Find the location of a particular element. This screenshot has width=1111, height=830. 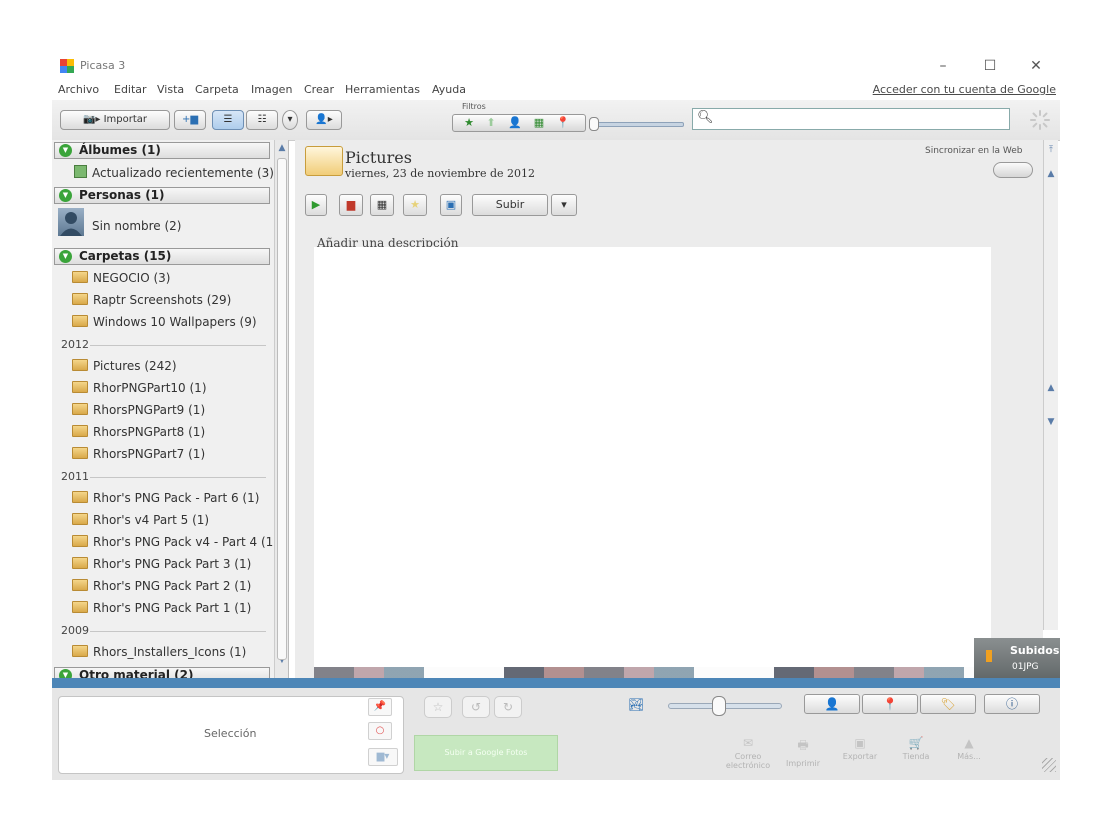

view-details-button: ☷ is located at coordinates (262, 120).